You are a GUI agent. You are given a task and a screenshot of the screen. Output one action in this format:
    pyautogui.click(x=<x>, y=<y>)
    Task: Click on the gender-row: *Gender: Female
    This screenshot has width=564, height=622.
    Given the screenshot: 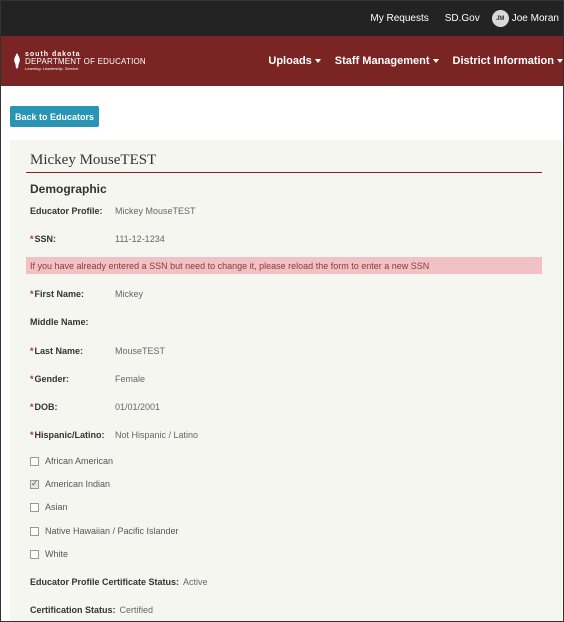 What is the action you would take?
    pyautogui.click(x=87, y=379)
    